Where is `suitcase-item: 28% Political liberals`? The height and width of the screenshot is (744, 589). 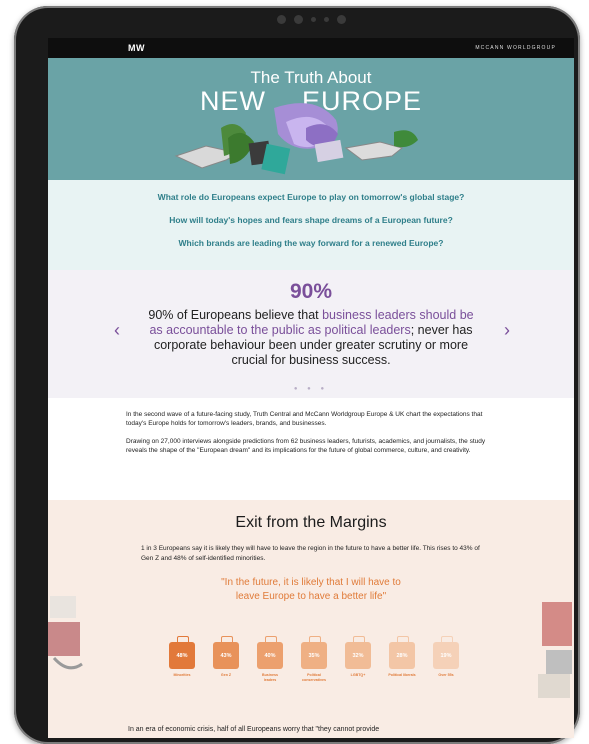 suitcase-item: 28% Political liberals is located at coordinates (402, 659).